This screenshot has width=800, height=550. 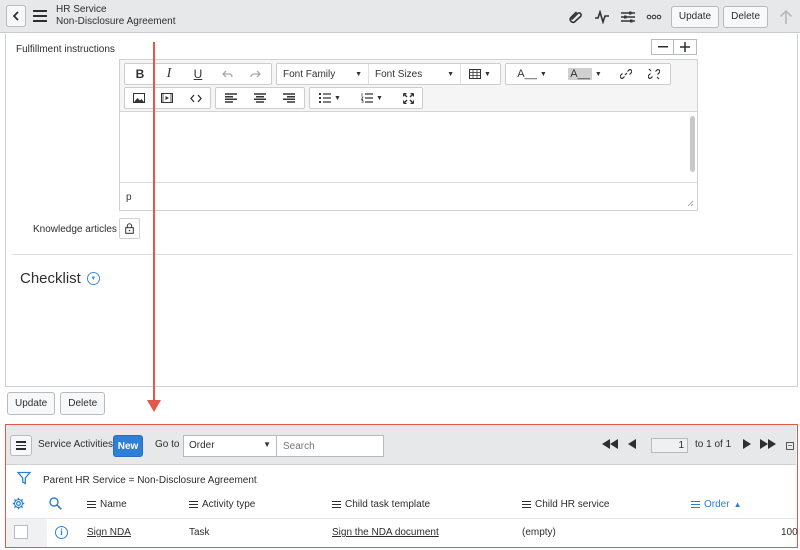 I want to click on table-button: ▼, so click(x=480, y=74).